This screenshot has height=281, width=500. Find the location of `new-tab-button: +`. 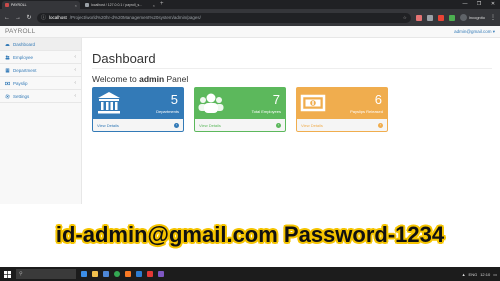

new-tab-button: + is located at coordinates (162, 4).